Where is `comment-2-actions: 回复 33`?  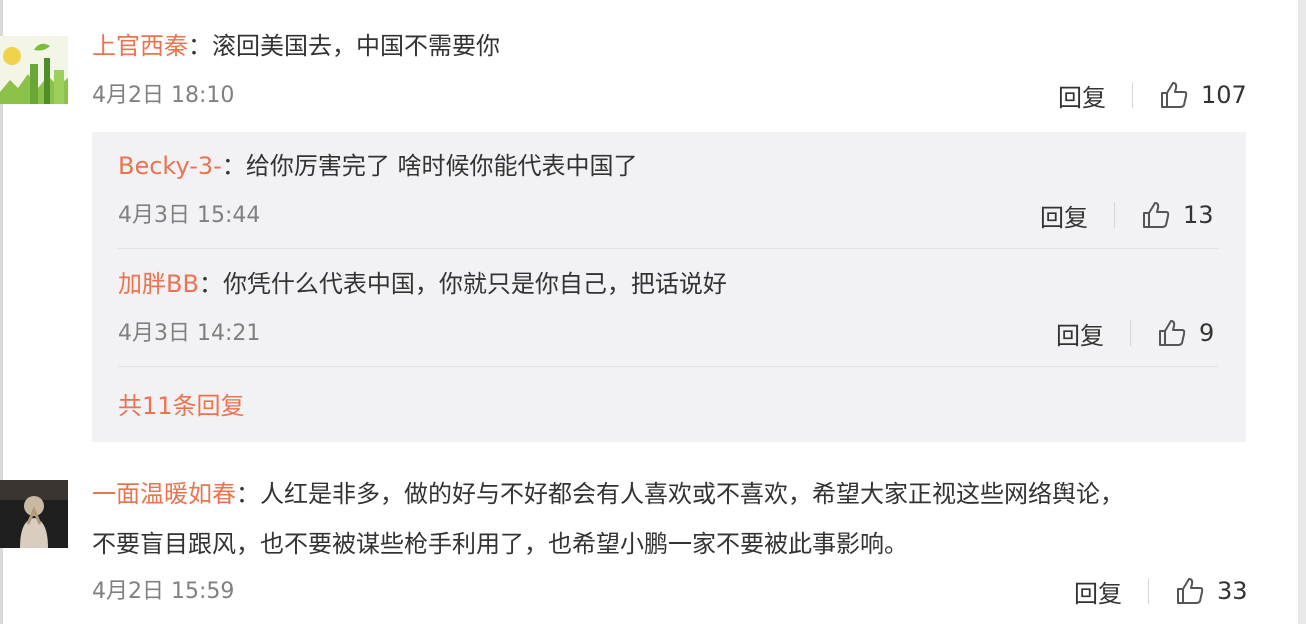 comment-2-actions: 回复 33 is located at coordinates (1161, 591).